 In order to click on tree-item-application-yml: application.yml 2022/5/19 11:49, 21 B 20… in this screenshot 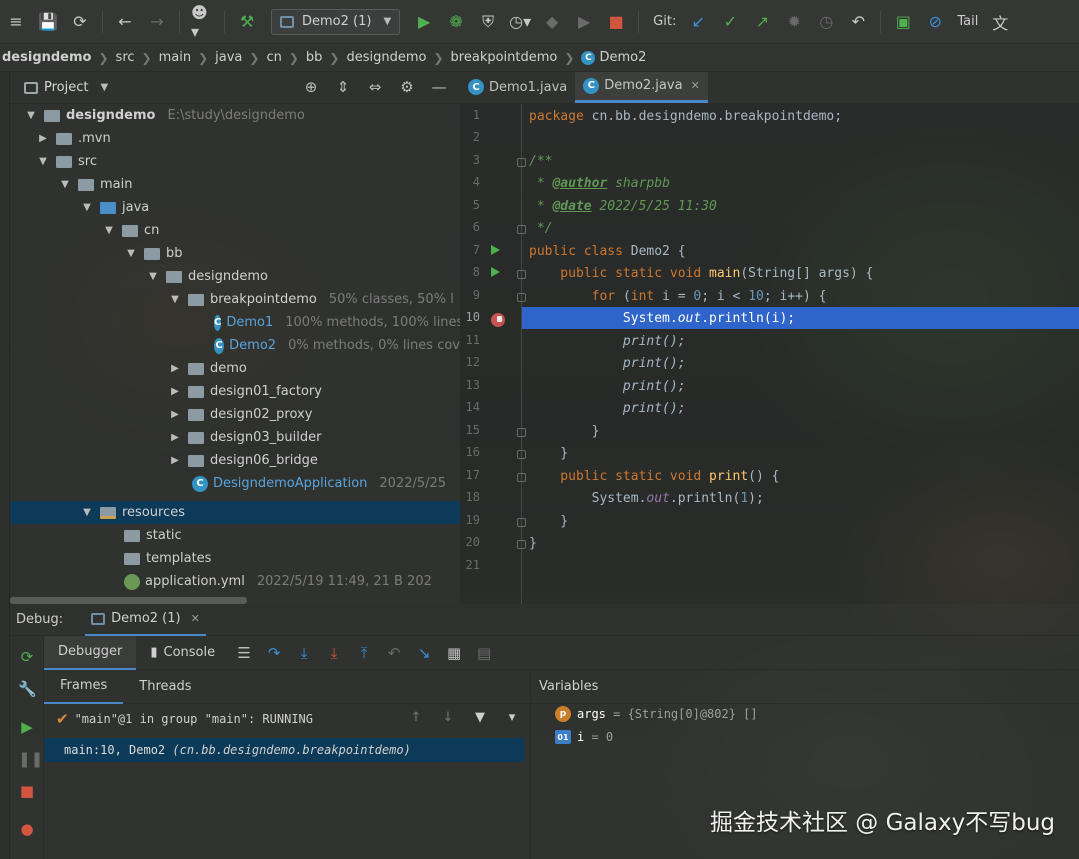, I will do `click(235, 581)`.